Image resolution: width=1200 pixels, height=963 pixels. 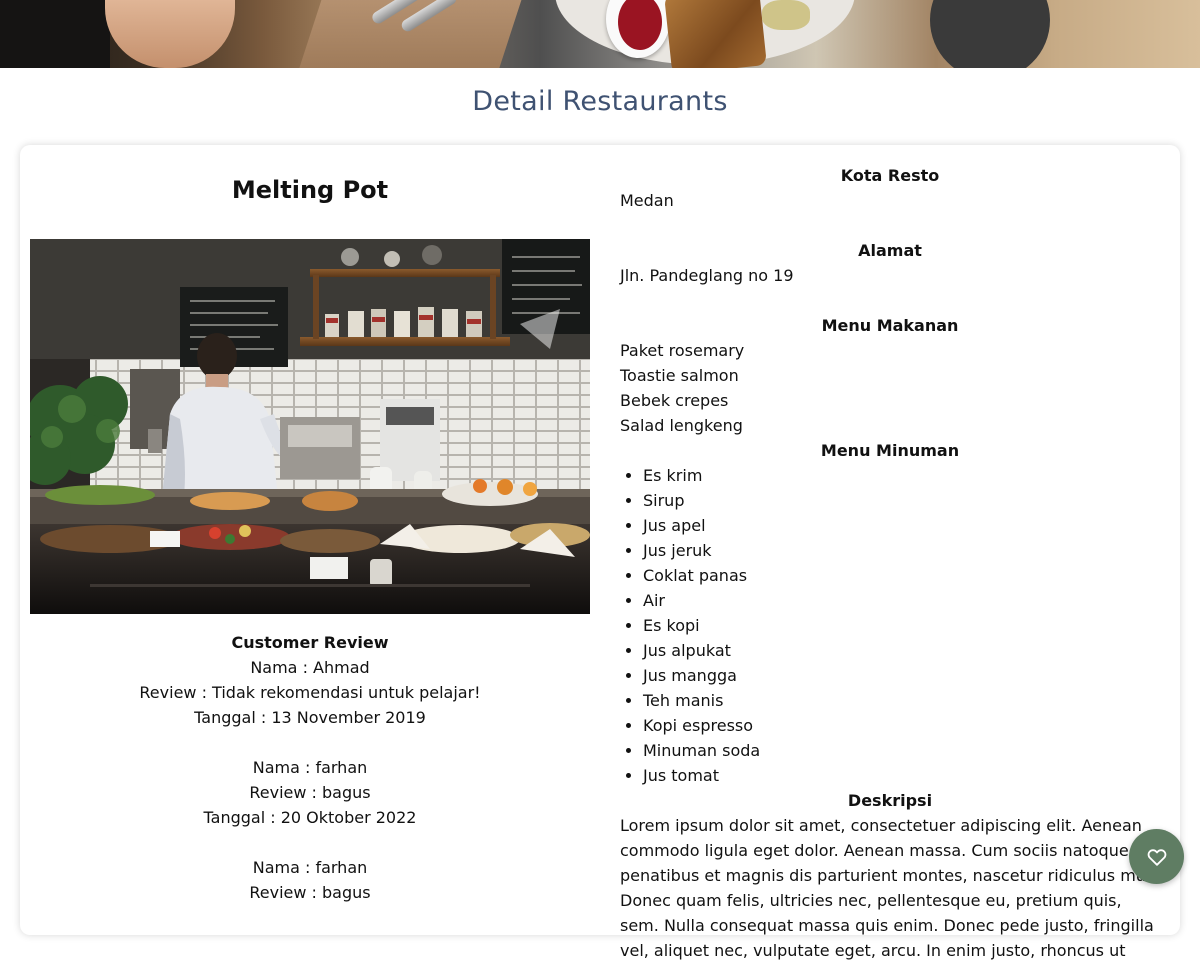 I want to click on drink-menu-item: Kopi espresso, so click(x=901, y=725).